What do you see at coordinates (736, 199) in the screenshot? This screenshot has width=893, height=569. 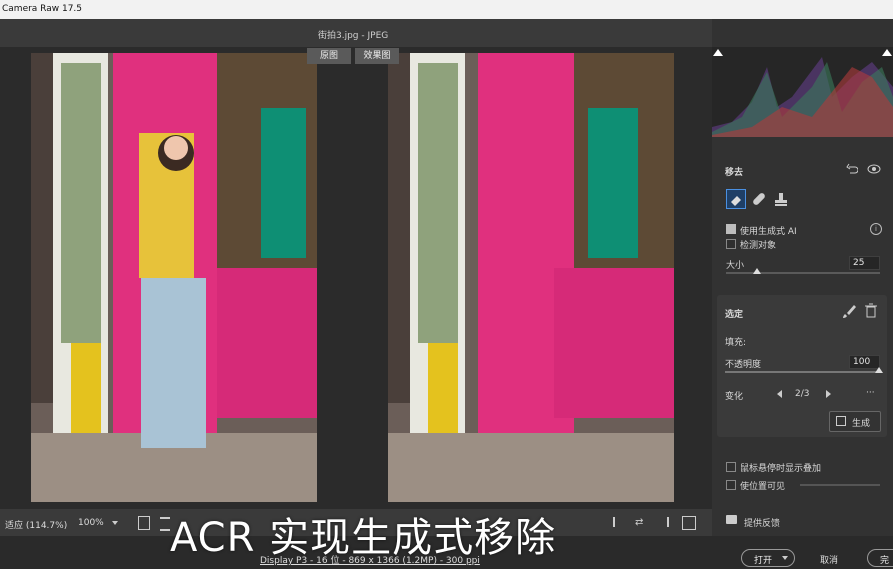 I see `eraser-tool-icon` at bounding box center [736, 199].